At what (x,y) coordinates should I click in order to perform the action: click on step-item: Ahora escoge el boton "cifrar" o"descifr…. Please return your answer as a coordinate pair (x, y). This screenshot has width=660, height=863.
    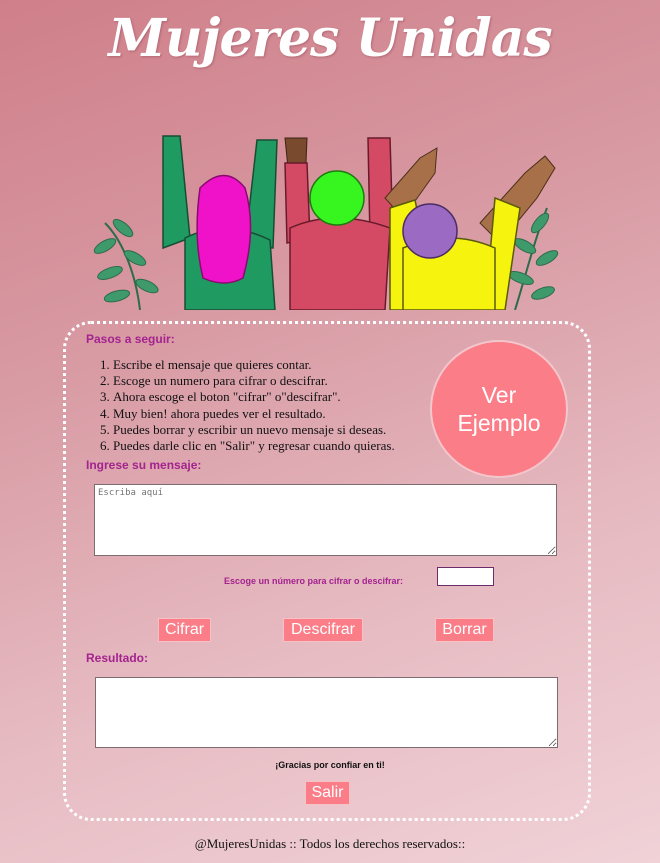
    Looking at the image, I should click on (283, 397).